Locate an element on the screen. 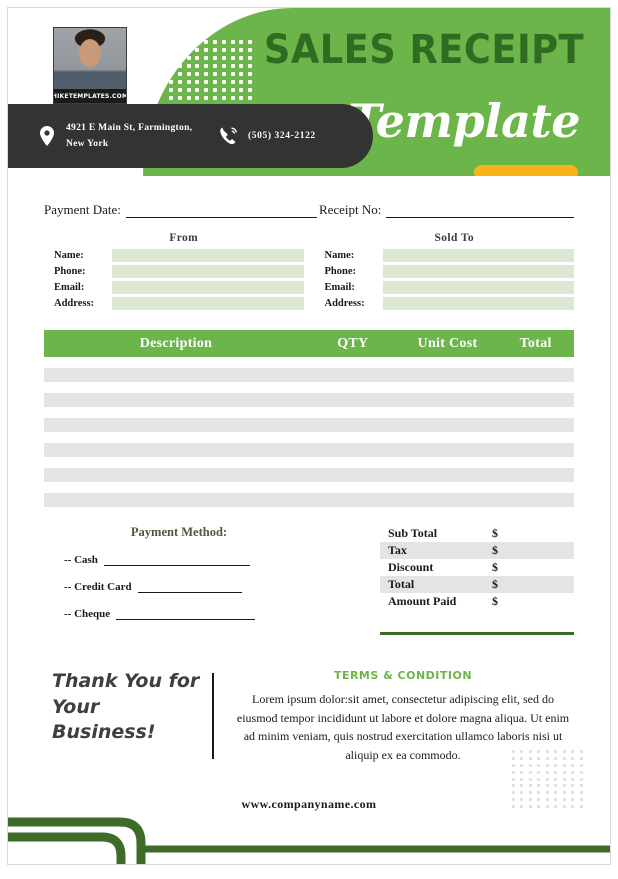  receipt-no-field: Receipt No: is located at coordinates (446, 210).